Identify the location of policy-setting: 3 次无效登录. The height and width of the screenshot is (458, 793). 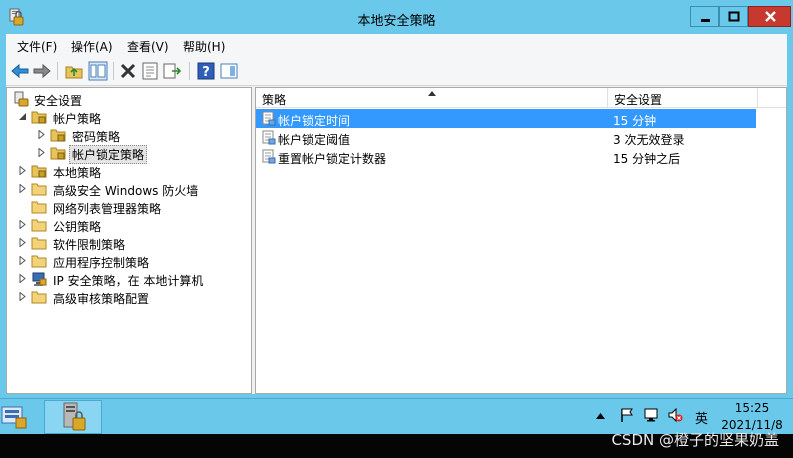
(649, 140).